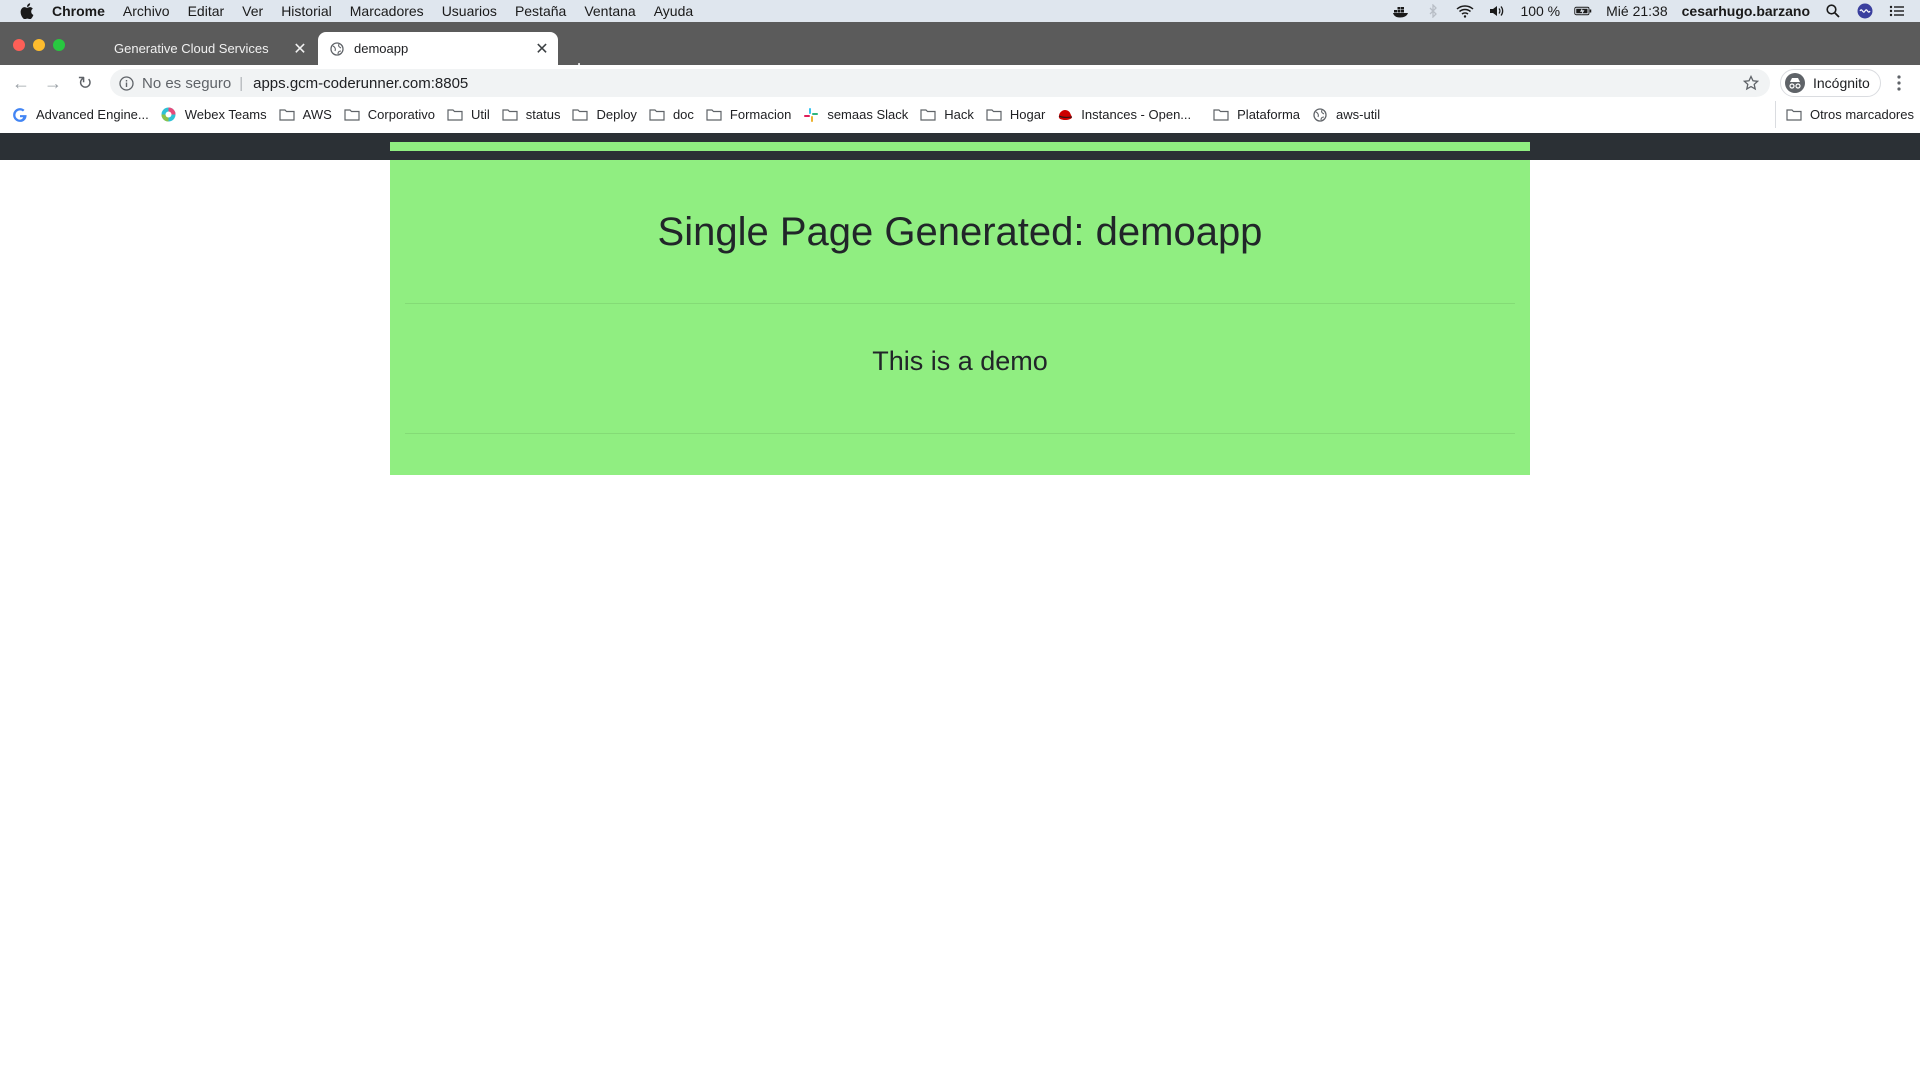 The height and width of the screenshot is (1080, 1920). Describe the element at coordinates (540, 11) in the screenshot. I see `menu-pestana: Pestaña` at that location.